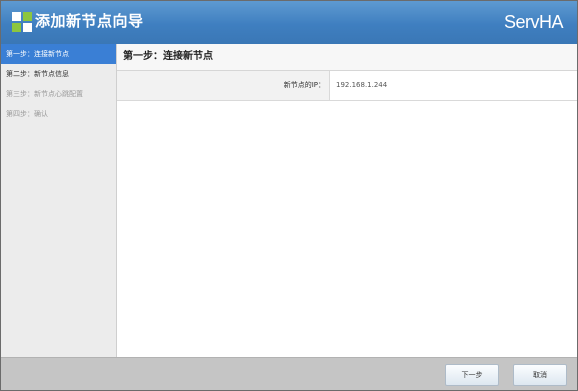 This screenshot has width=578, height=391. Describe the element at coordinates (540, 375) in the screenshot. I see `cancel-button: 取消` at that location.